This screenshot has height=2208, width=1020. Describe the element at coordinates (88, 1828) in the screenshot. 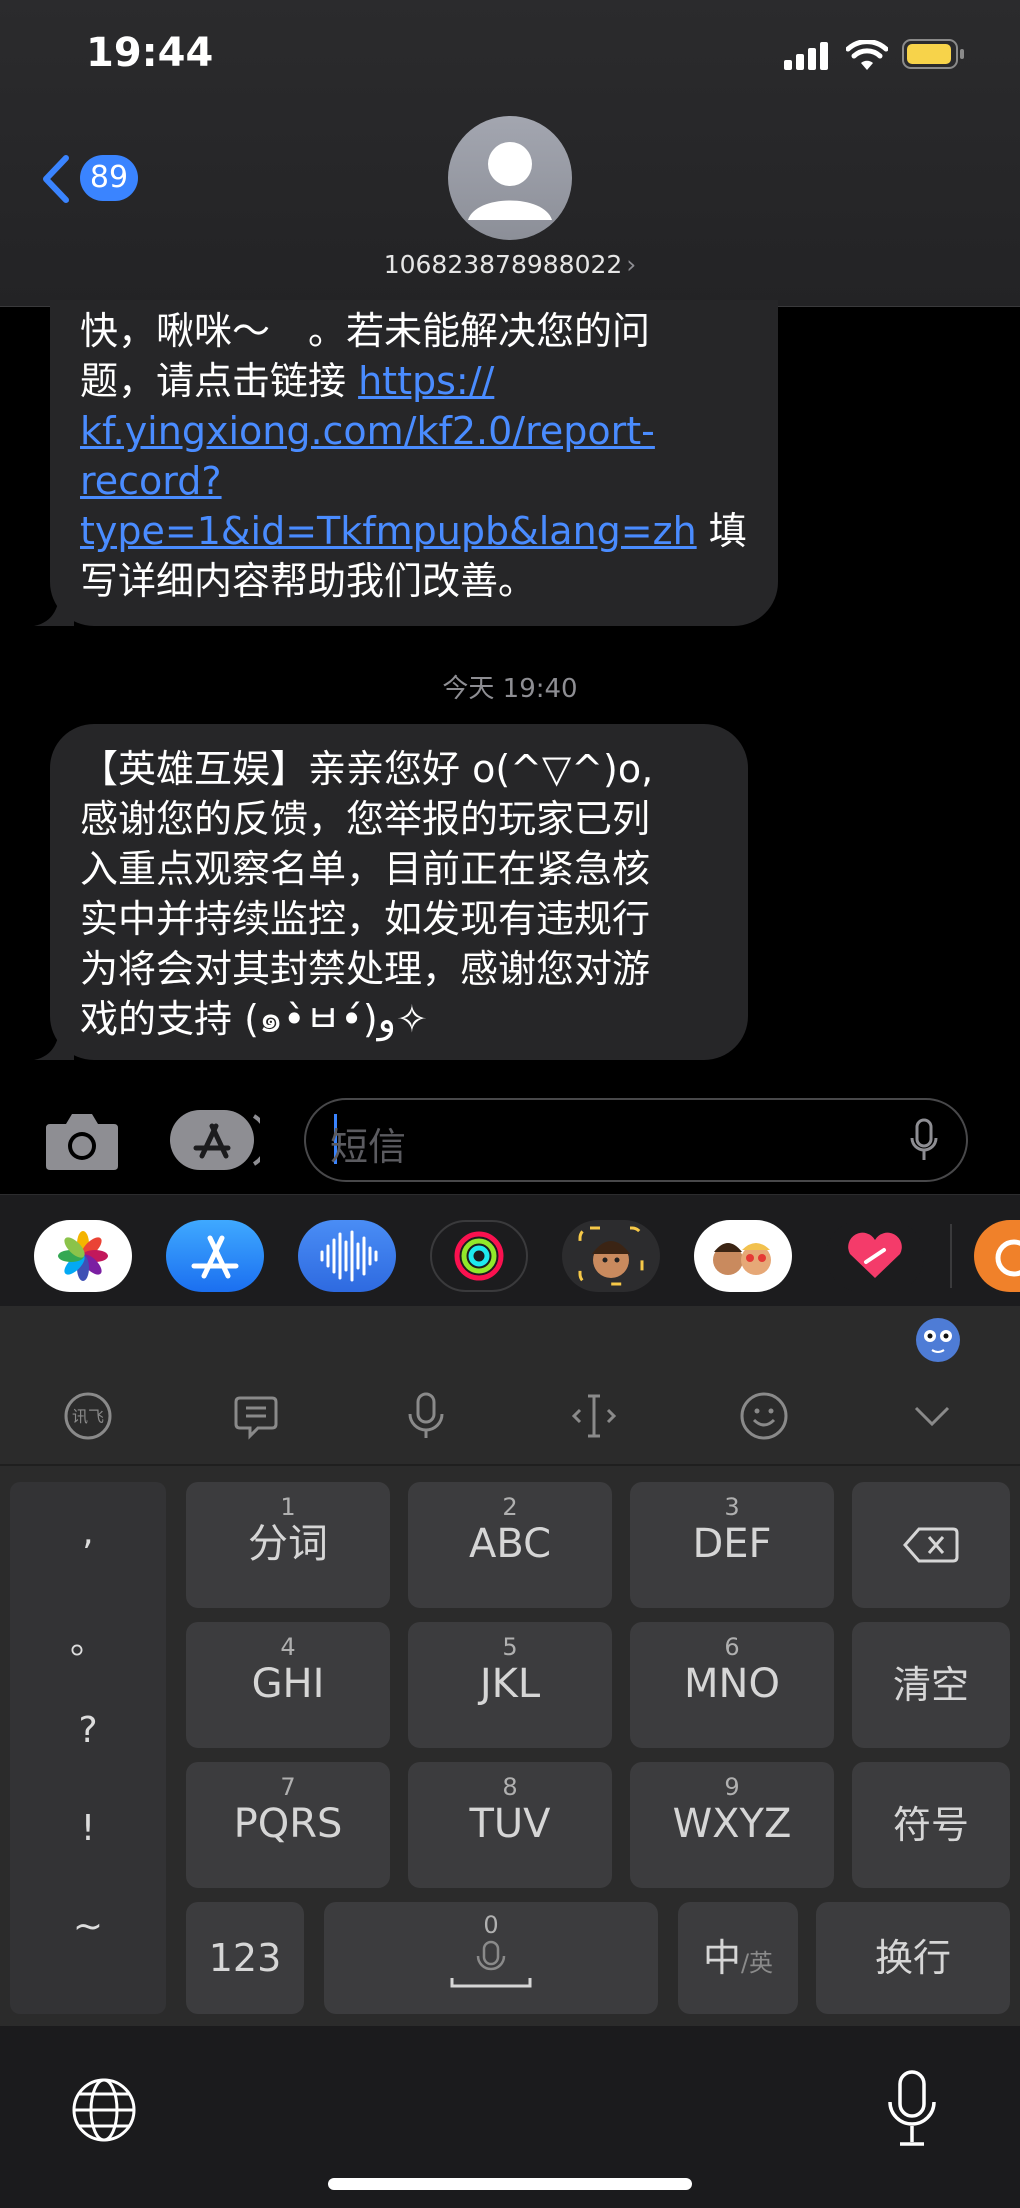

I see `punct-exclaim-key: !` at that location.